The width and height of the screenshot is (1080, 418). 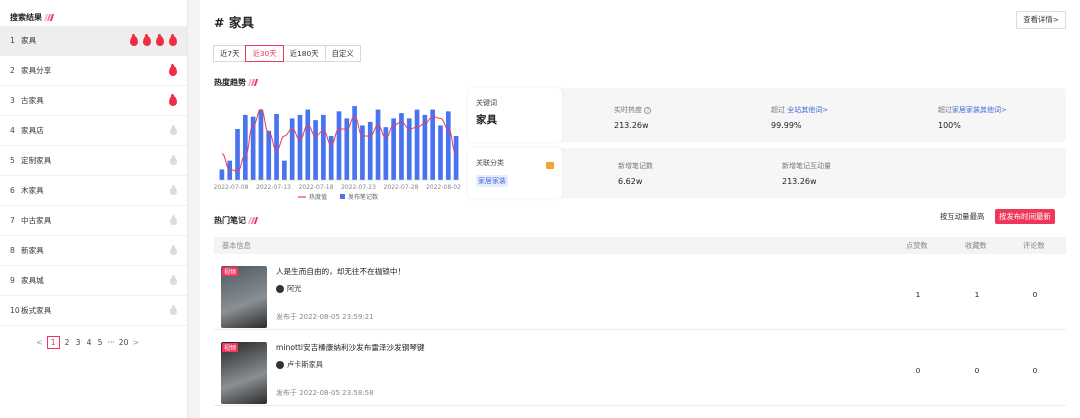 What do you see at coordinates (350, 347) in the screenshot?
I see `note-title: minotti安吉榛康纳利沙发布雷泽沙发钢琴键` at bounding box center [350, 347].